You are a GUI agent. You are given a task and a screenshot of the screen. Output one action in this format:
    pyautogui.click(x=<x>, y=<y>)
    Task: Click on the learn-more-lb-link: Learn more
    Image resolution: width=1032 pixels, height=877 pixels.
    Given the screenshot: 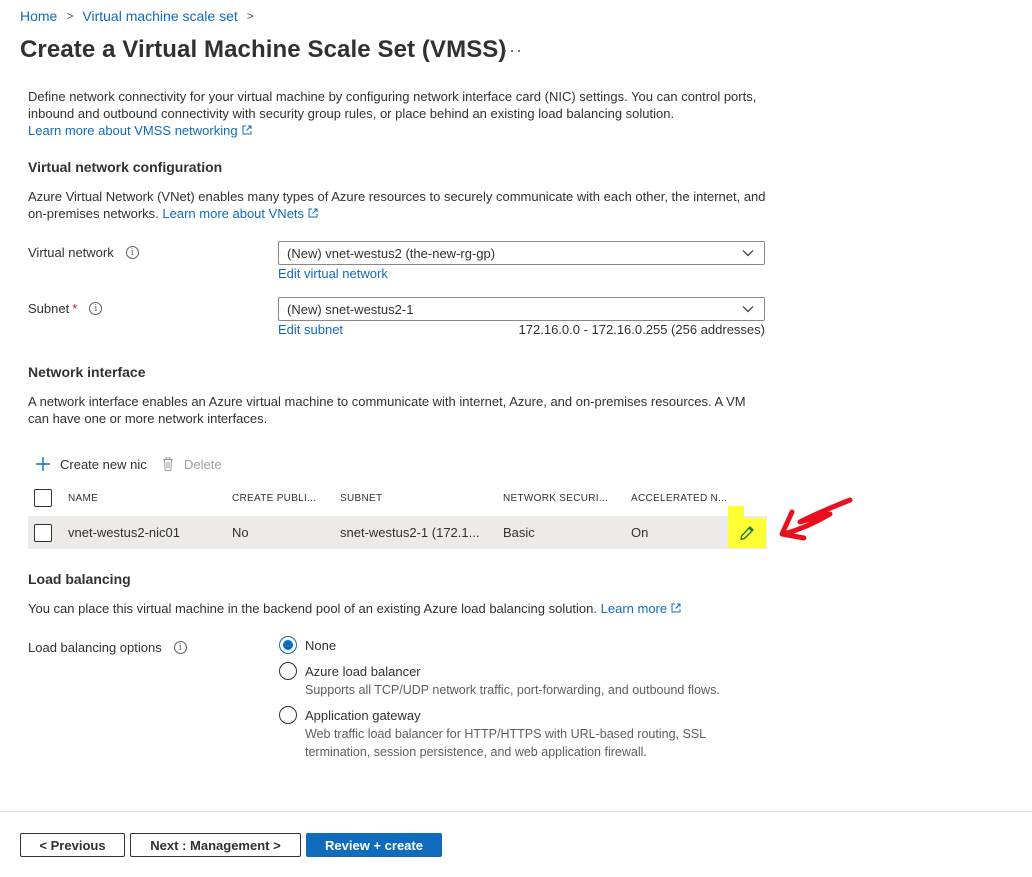 What is the action you would take?
    pyautogui.click(x=641, y=608)
    